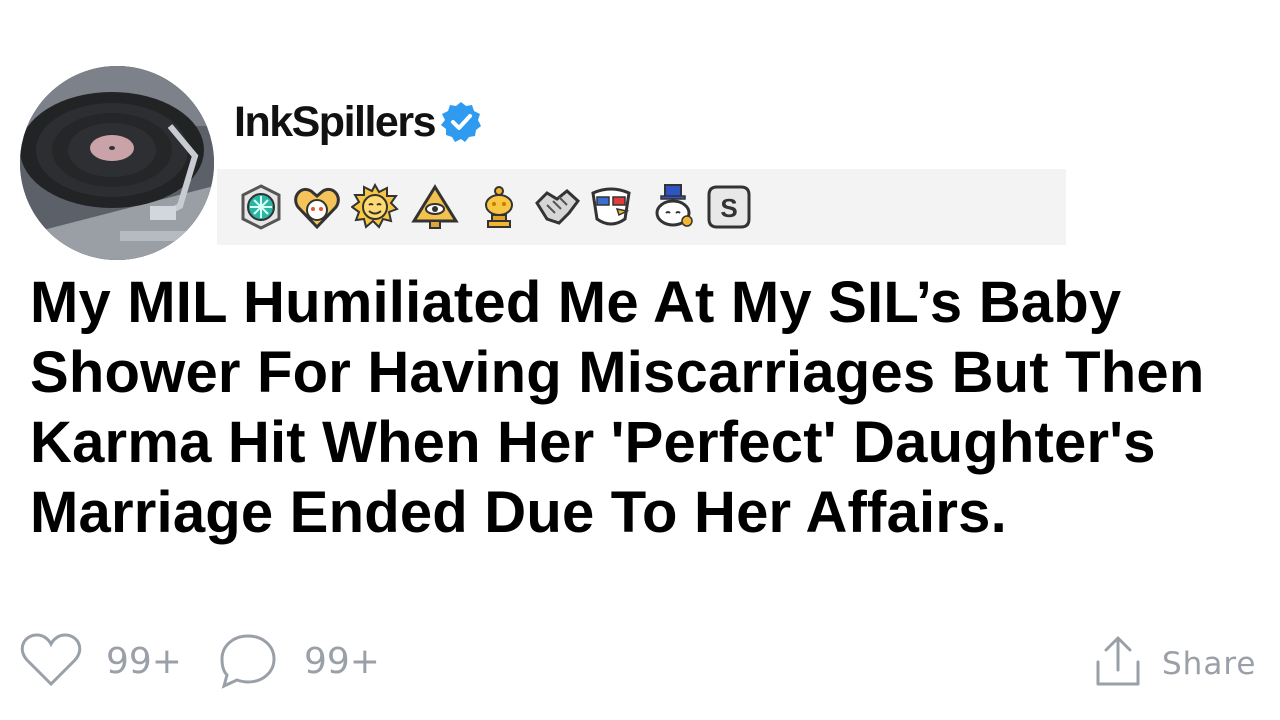  I want to click on record-player-avatar-icon, so click(117, 163).